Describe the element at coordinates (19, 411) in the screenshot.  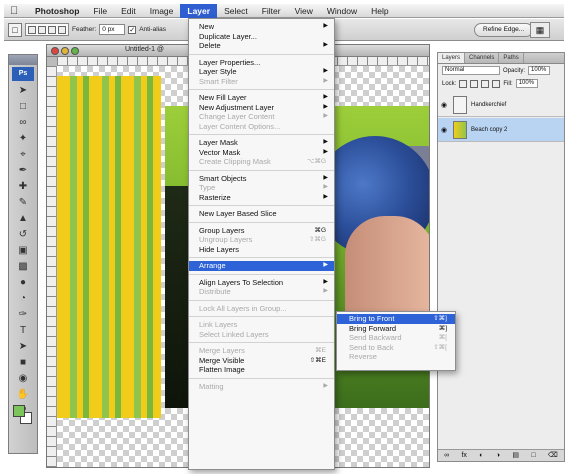
I see `foreground-color-swatch` at that location.